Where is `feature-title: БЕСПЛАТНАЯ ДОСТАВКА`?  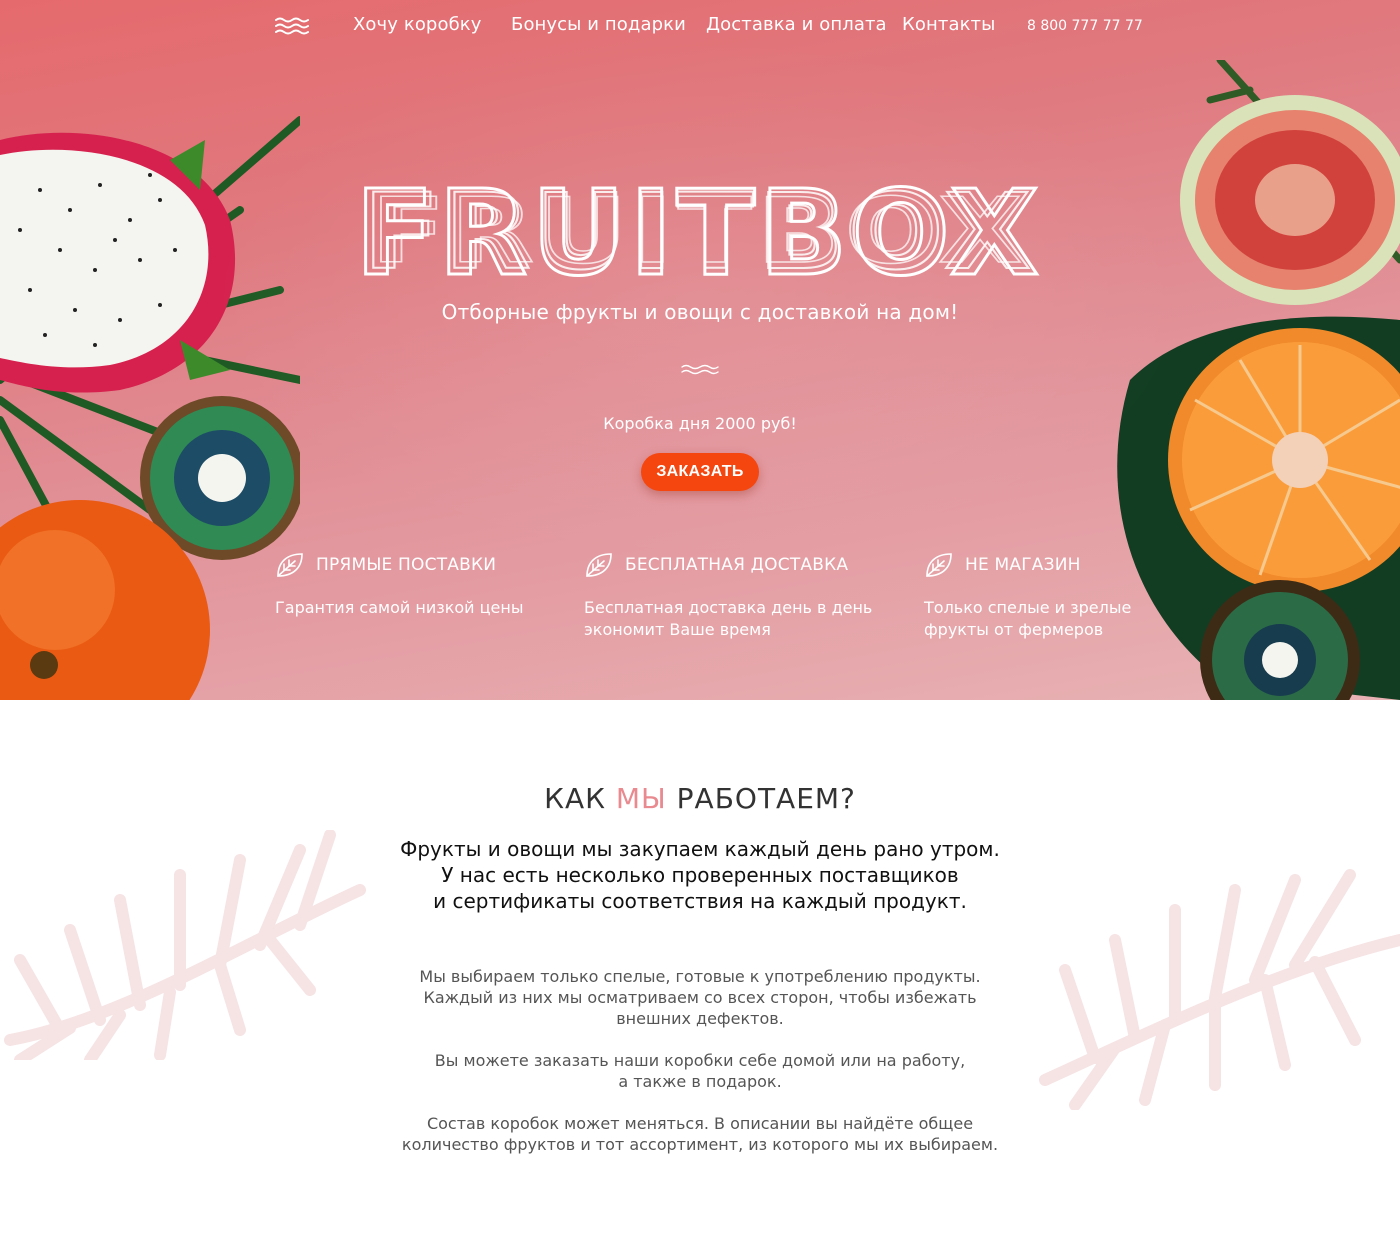
feature-title: БЕСПЛАТНАЯ ДОСТАВКА is located at coordinates (737, 565).